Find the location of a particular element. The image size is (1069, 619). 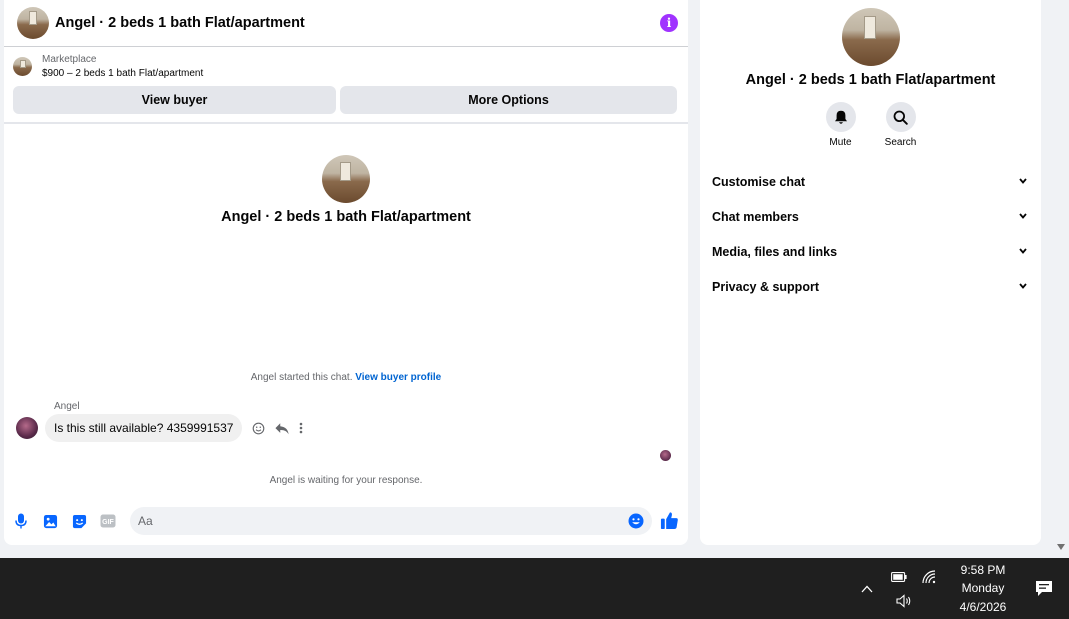

listing-price: $900 – 2 beds 1 bath Flat/apartment is located at coordinates (123, 73).